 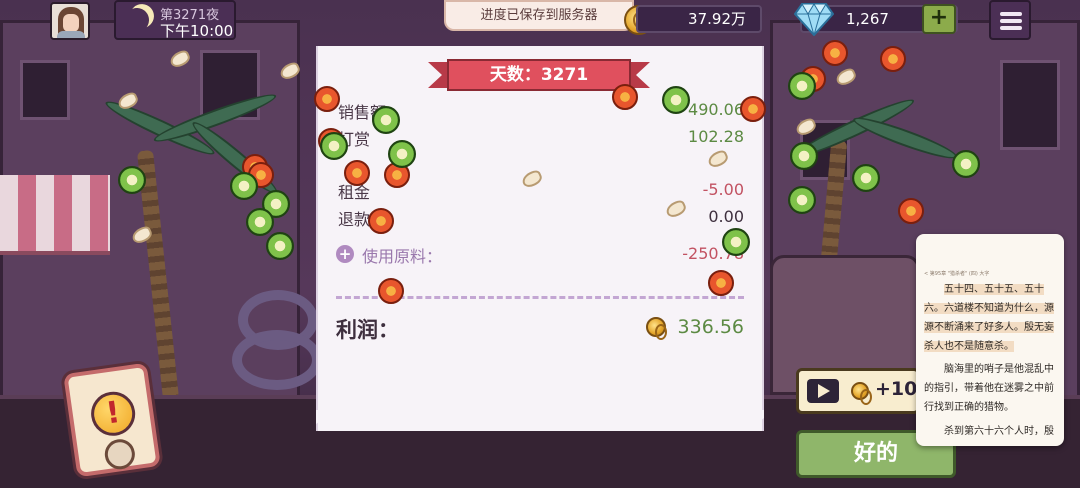 What do you see at coordinates (137, 20) in the screenshot?
I see `moon-icon` at bounding box center [137, 20].